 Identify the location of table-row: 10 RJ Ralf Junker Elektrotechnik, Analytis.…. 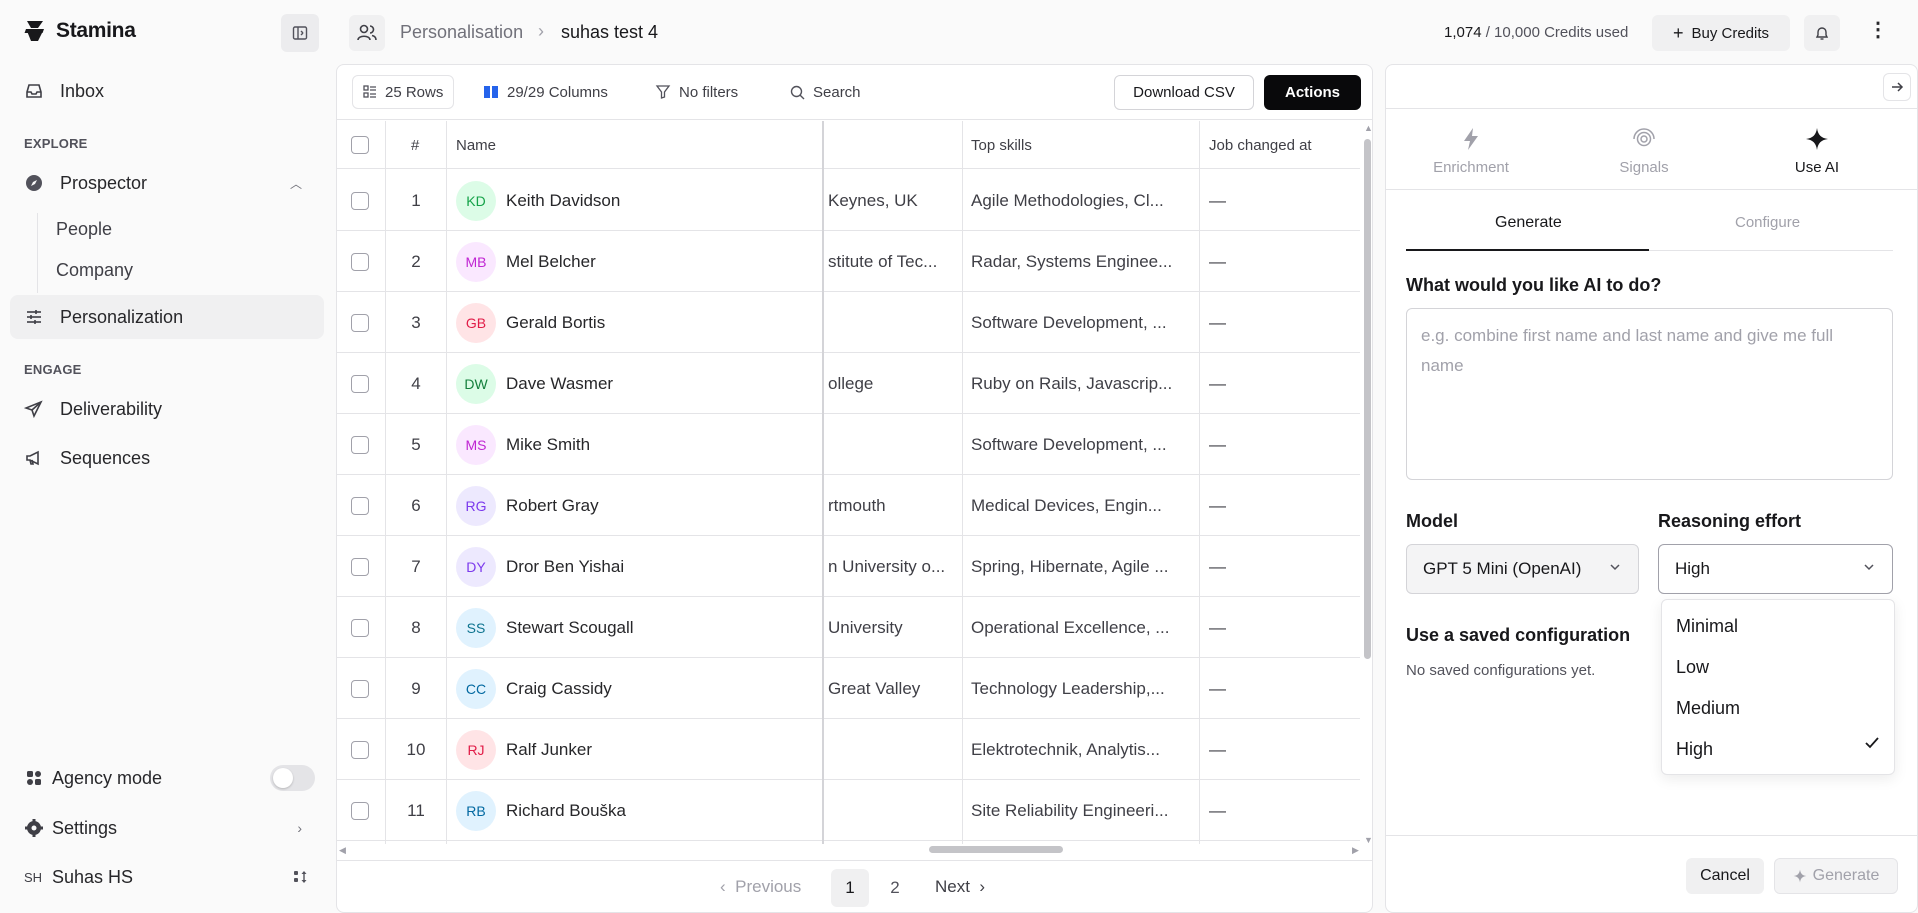
(848, 749).